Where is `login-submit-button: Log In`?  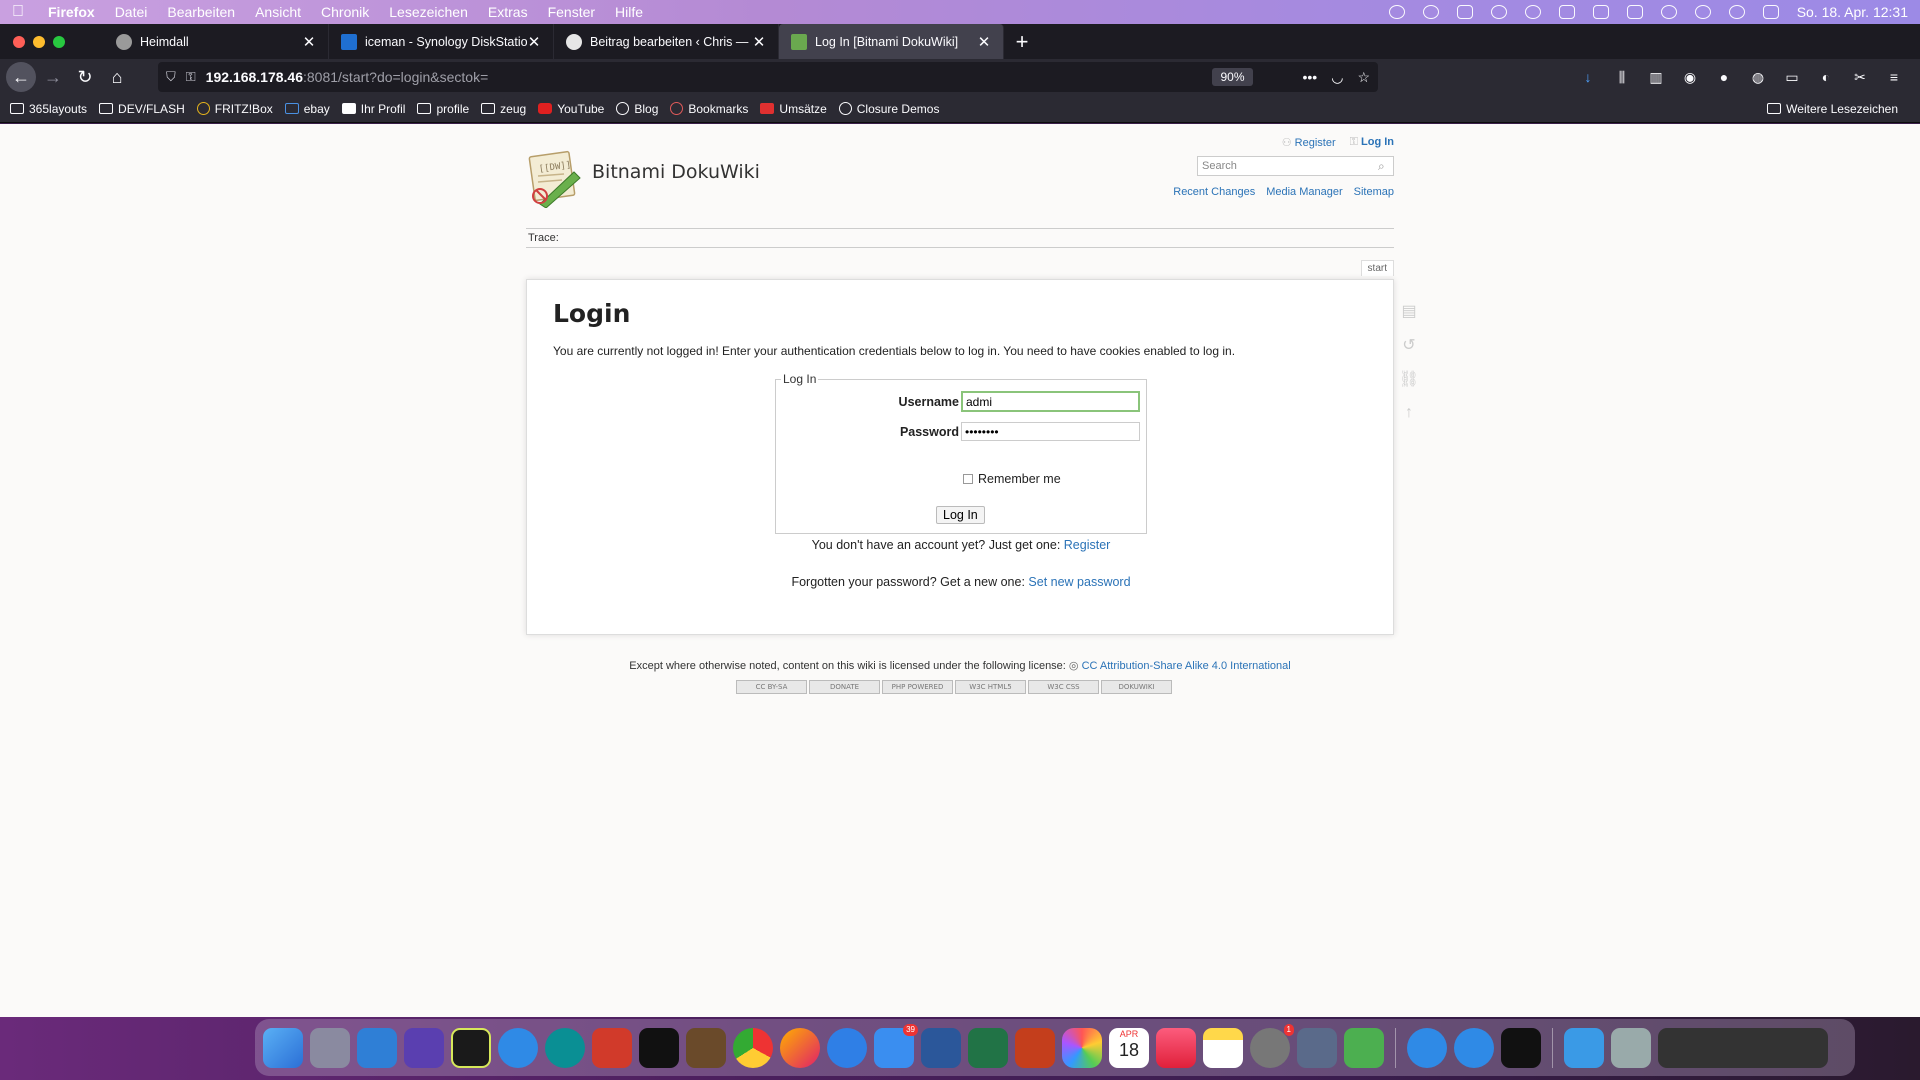 login-submit-button: Log In is located at coordinates (960, 515).